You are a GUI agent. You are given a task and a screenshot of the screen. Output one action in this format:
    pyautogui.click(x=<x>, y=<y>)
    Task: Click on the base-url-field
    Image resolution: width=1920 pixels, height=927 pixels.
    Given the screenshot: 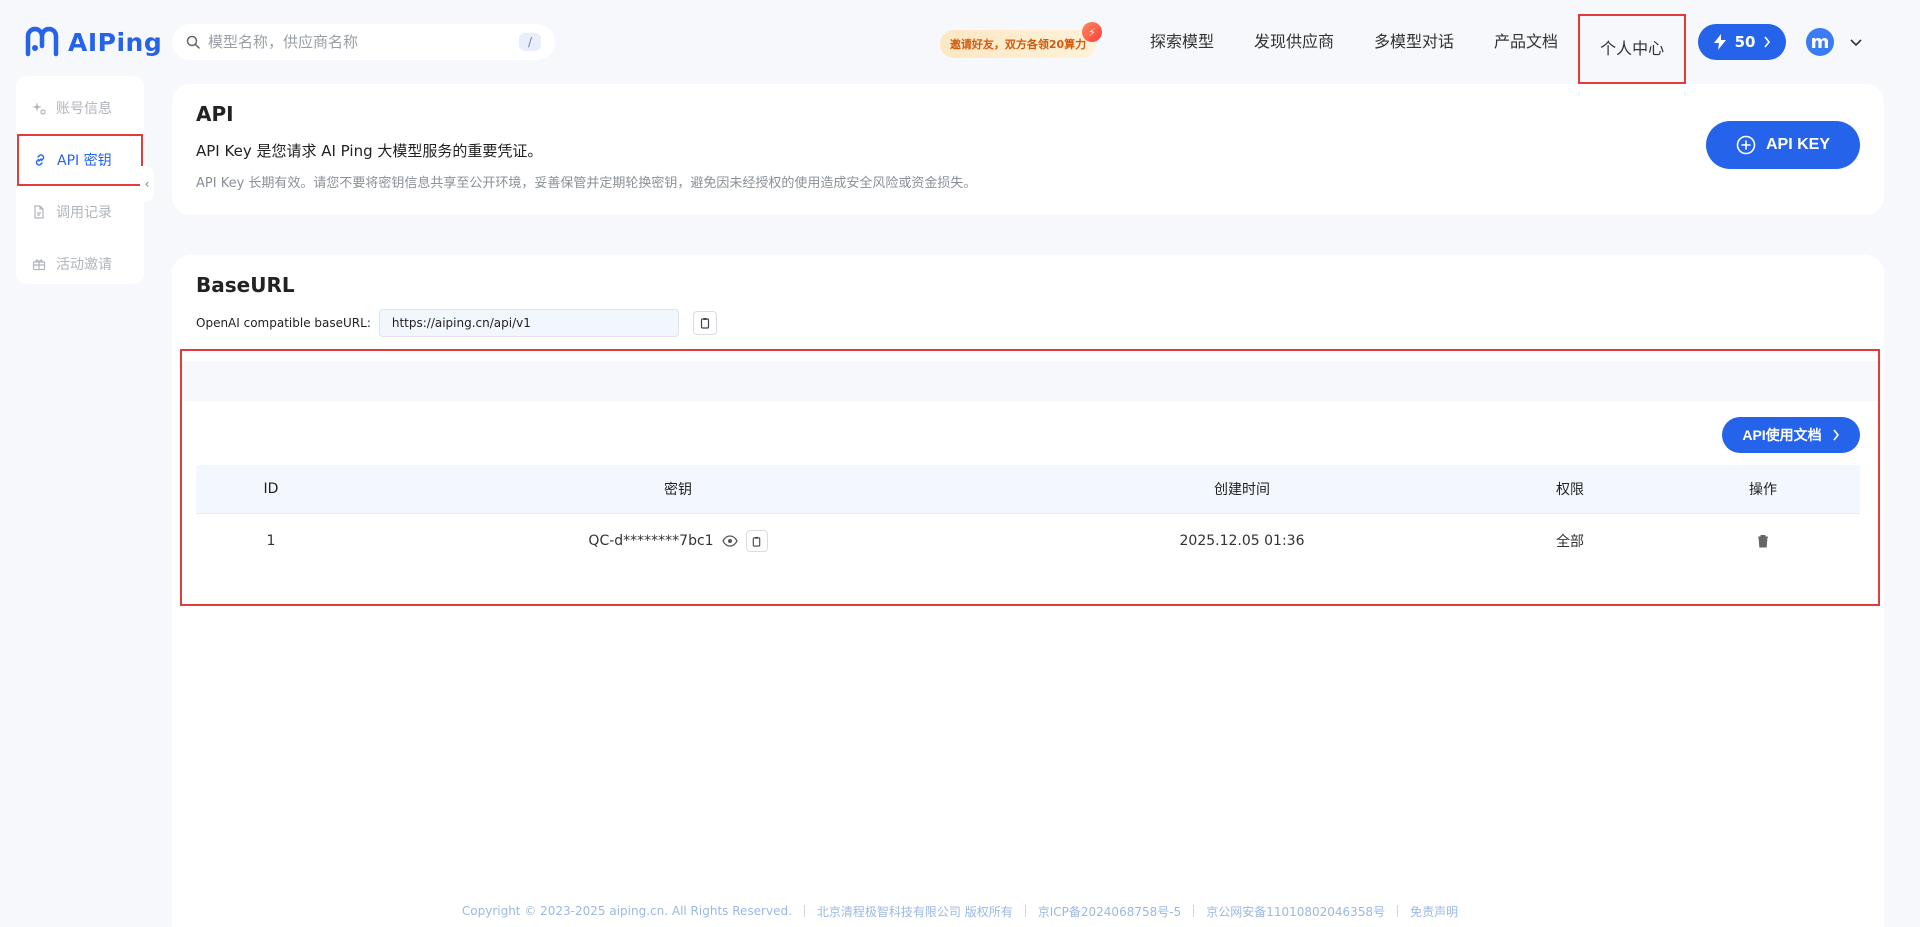 What is the action you would take?
    pyautogui.click(x=528, y=323)
    